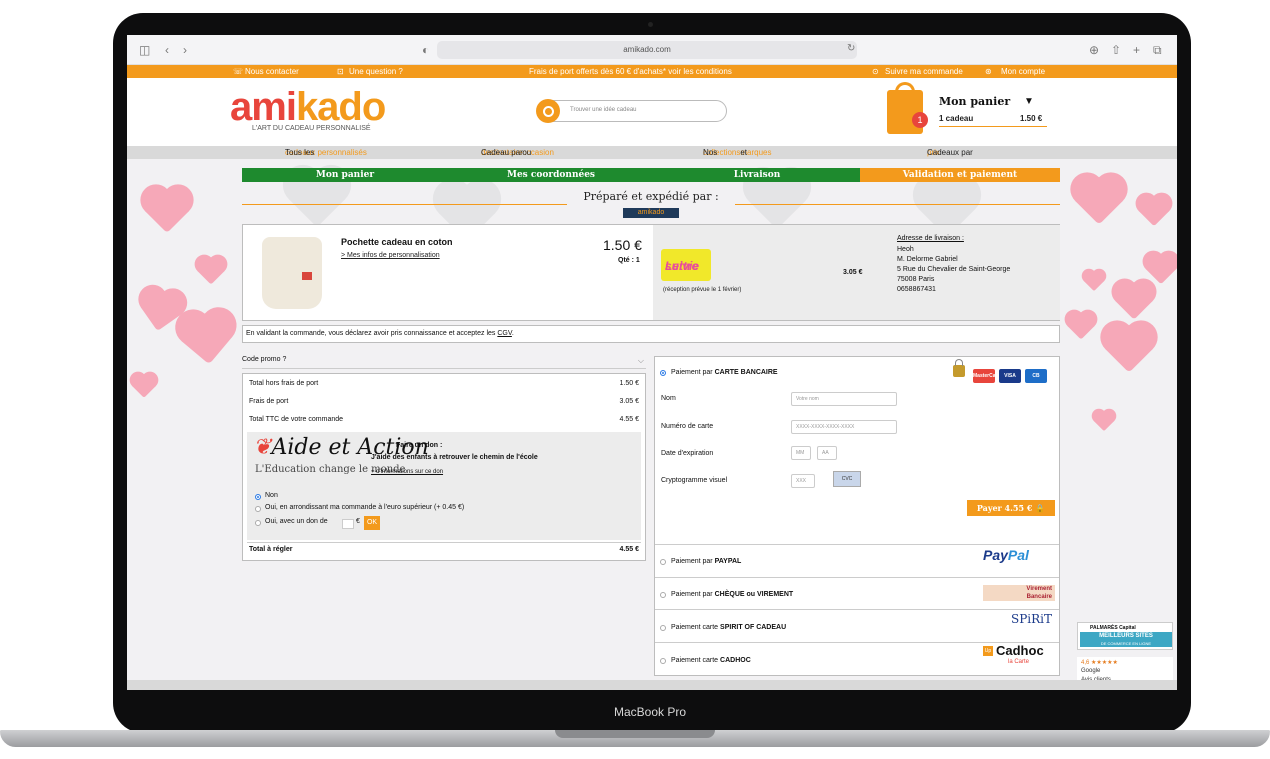 This screenshot has width=1270, height=759. What do you see at coordinates (296, 521) in the screenshot?
I see `option-custom: Oui, avec un don de` at bounding box center [296, 521].